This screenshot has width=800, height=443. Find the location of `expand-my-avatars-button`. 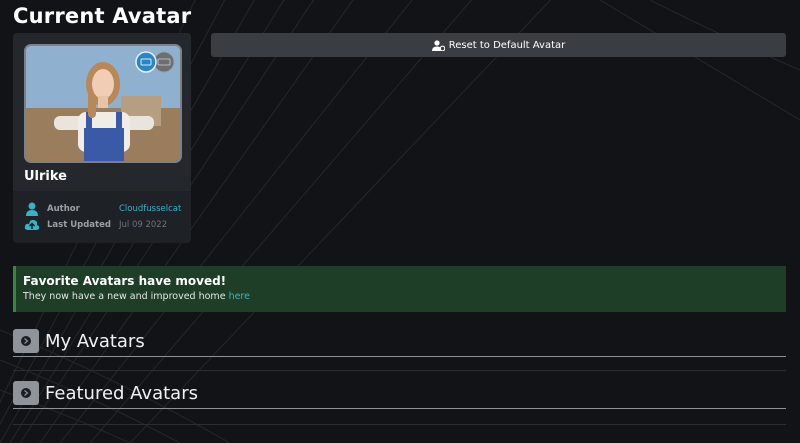

expand-my-avatars-button is located at coordinates (26, 341).